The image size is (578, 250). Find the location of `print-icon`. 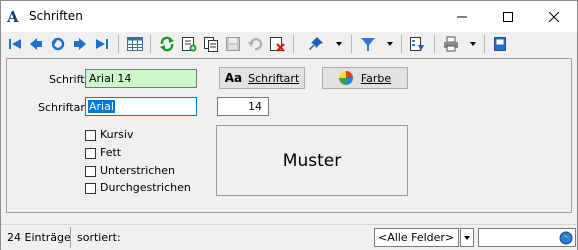

print-icon is located at coordinates (451, 44).